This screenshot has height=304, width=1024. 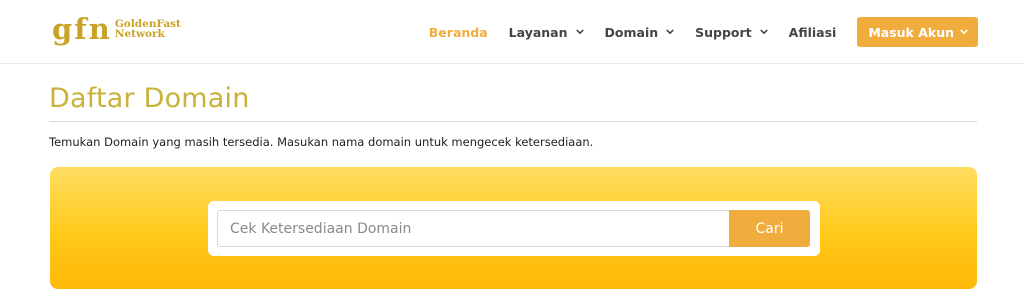 I want to click on gfn-logo: gfn GoldenFast Network, so click(x=116, y=29).